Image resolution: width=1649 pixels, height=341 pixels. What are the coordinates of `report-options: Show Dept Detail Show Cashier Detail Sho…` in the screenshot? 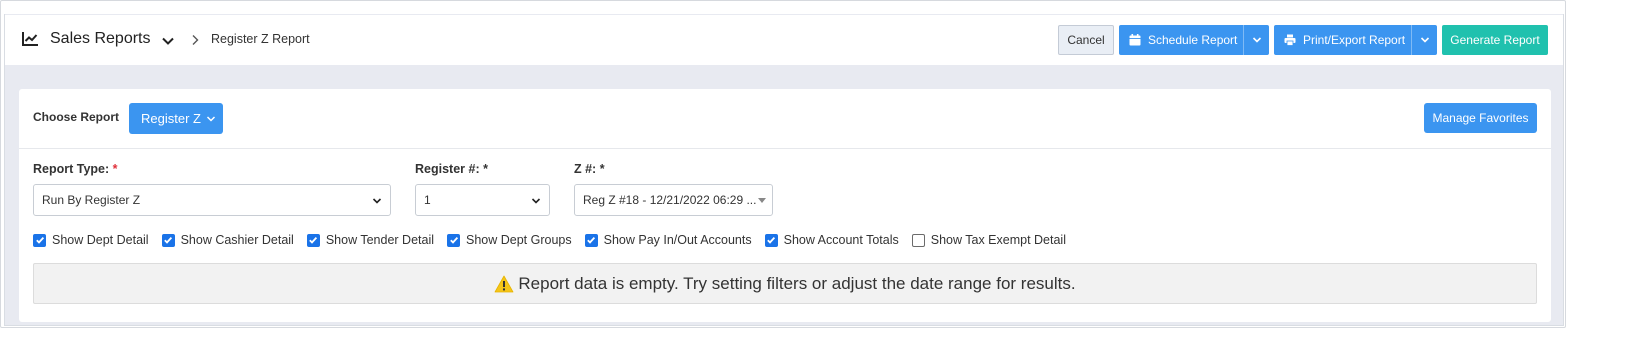 It's located at (556, 240).